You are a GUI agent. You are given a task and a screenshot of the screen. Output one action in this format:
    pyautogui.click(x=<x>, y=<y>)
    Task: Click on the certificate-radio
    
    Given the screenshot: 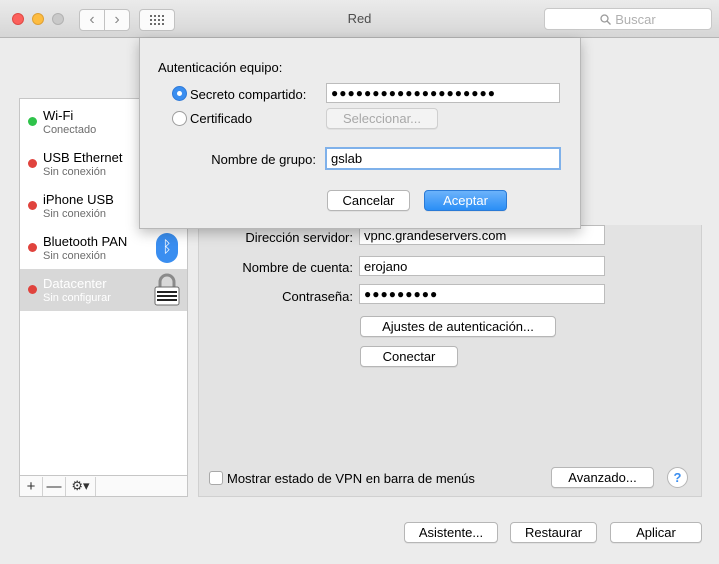 What is the action you would take?
    pyautogui.click(x=179, y=118)
    